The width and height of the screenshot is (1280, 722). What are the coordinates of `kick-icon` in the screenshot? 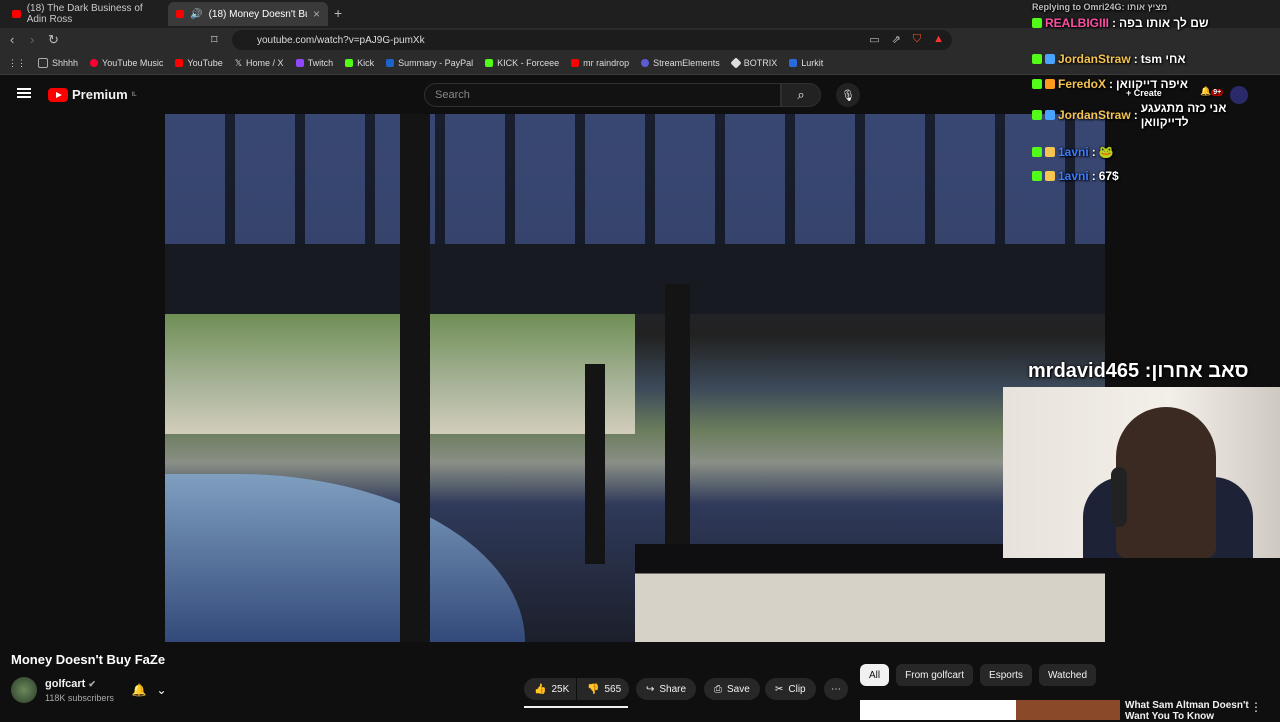 It's located at (349, 63).